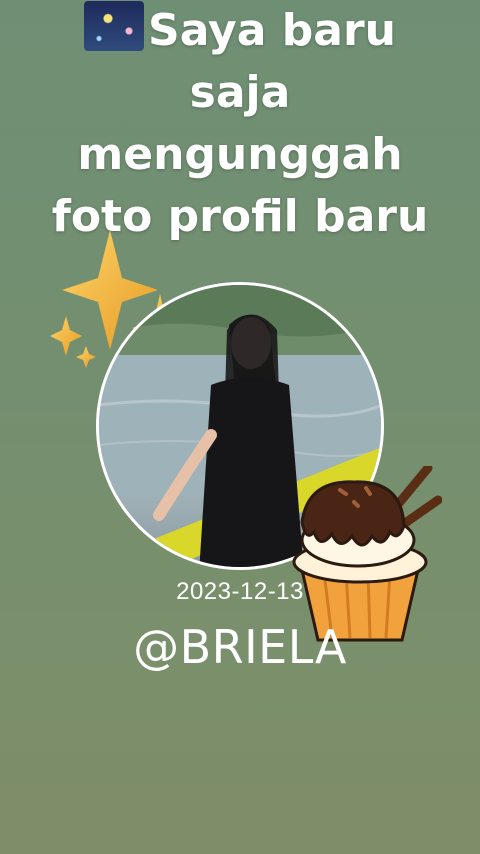 Image resolution: width=480 pixels, height=854 pixels. Describe the element at coordinates (240, 154) in the screenshot. I see `headline-line-3: mengunggah` at that location.